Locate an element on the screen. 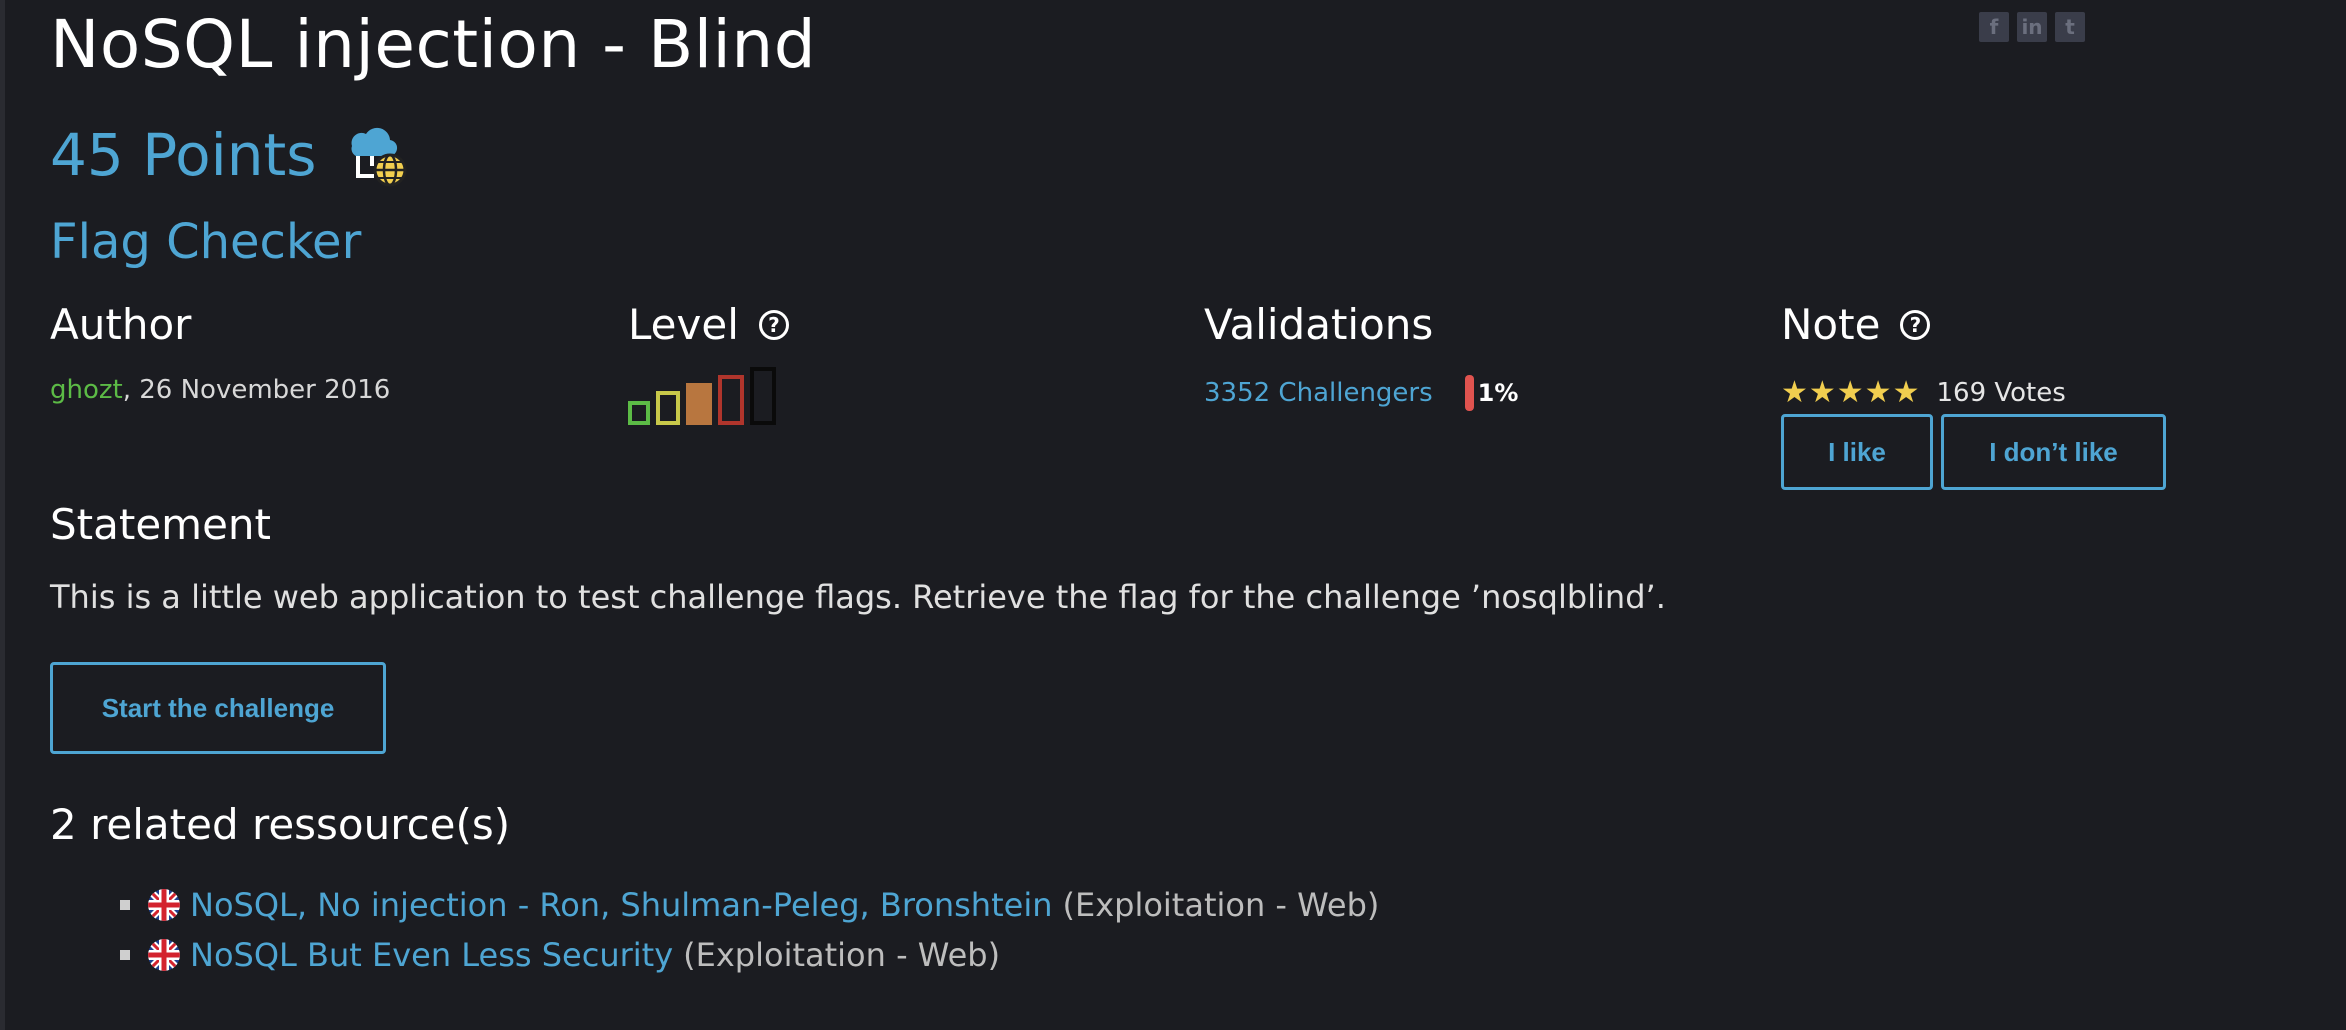 The height and width of the screenshot is (1030, 2346). level-help-icon: ? is located at coordinates (773, 324).